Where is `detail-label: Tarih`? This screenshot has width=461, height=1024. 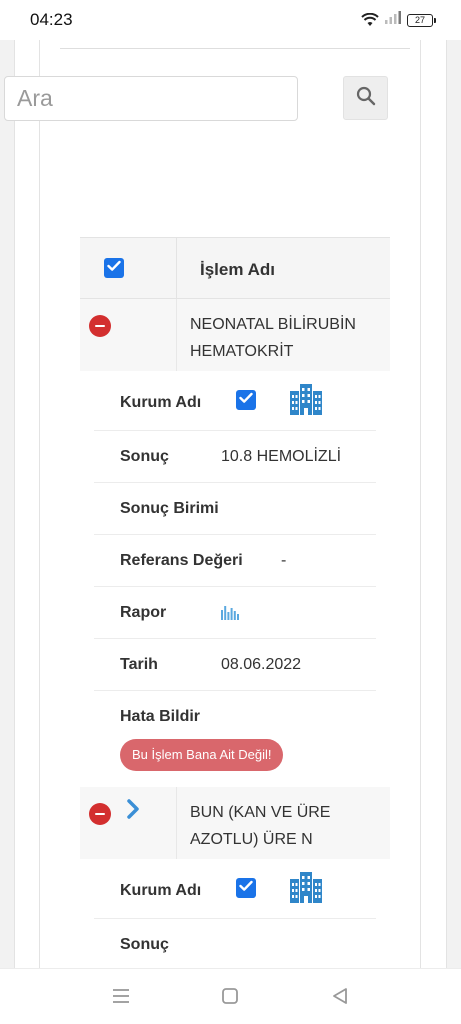 detail-label: Tarih is located at coordinates (139, 664).